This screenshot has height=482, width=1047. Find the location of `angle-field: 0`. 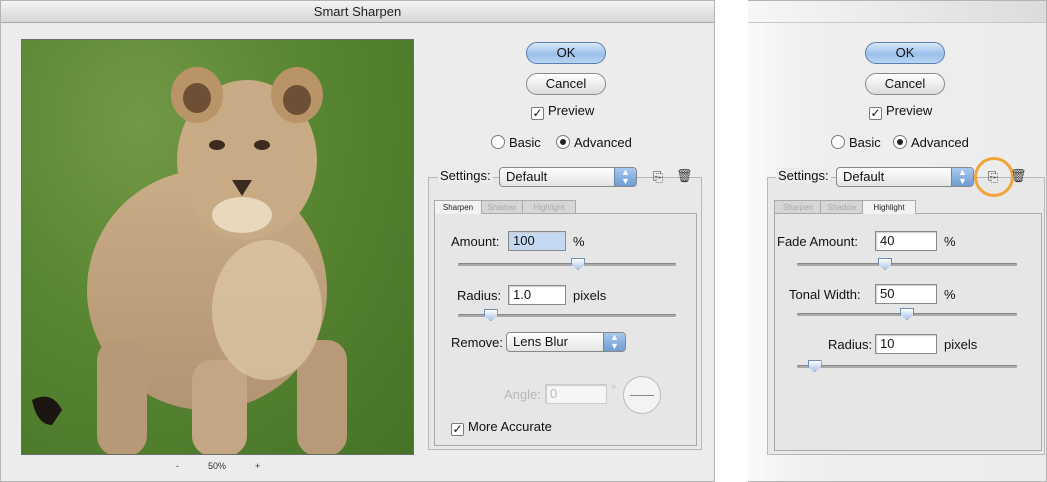

angle-field: 0 is located at coordinates (576, 394).